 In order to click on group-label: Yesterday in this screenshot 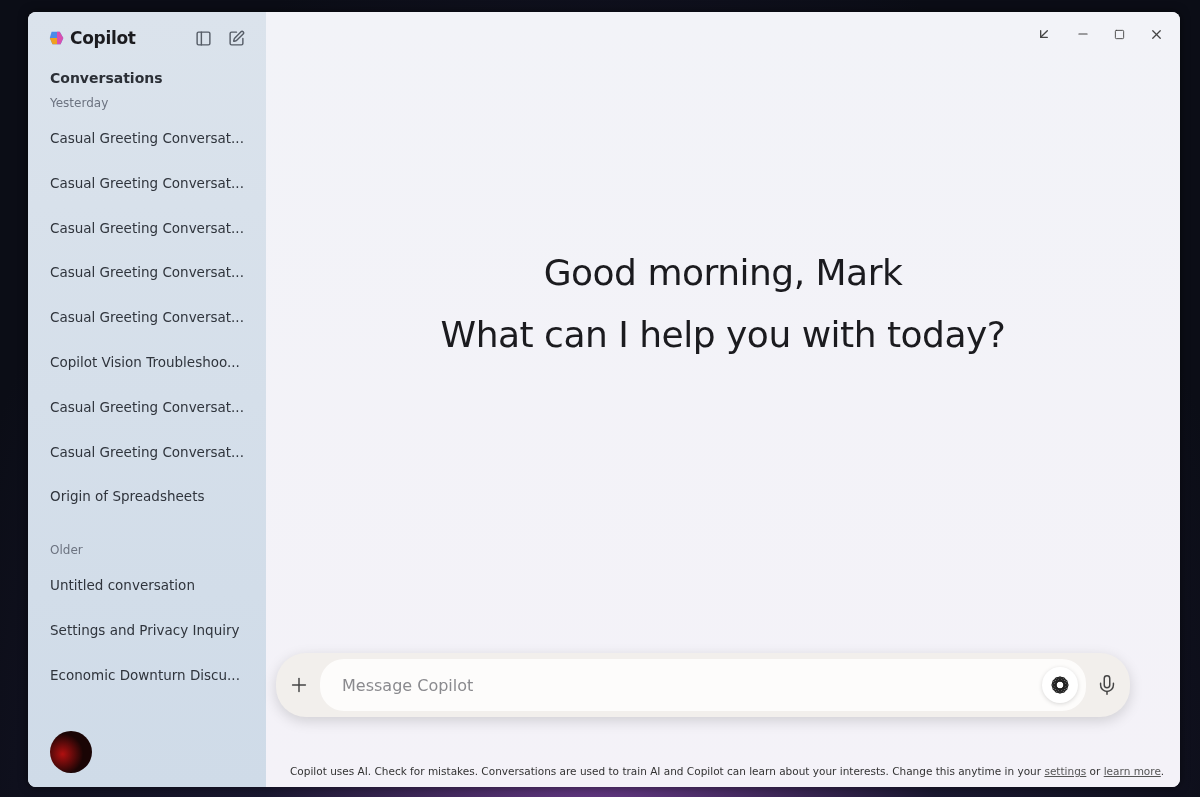, I will do `click(79, 103)`.